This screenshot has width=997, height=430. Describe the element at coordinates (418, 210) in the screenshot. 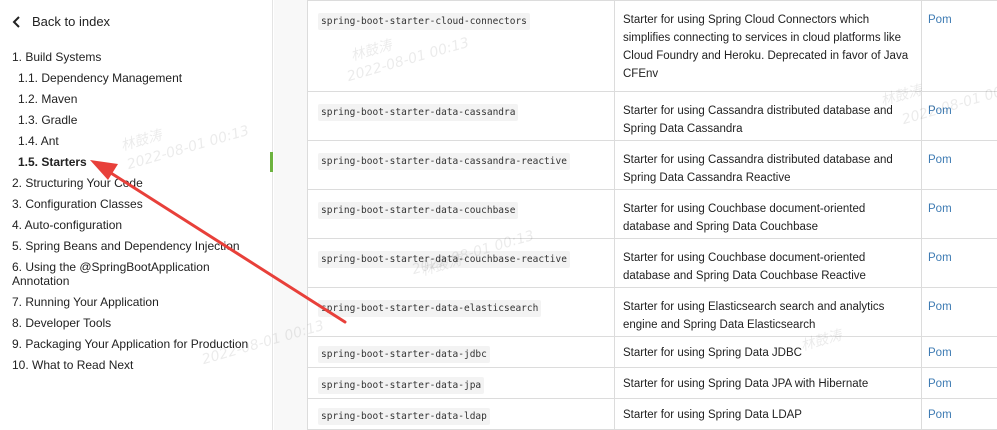

I see `starter-name: spring-boot-starter-data-couchbase` at that location.